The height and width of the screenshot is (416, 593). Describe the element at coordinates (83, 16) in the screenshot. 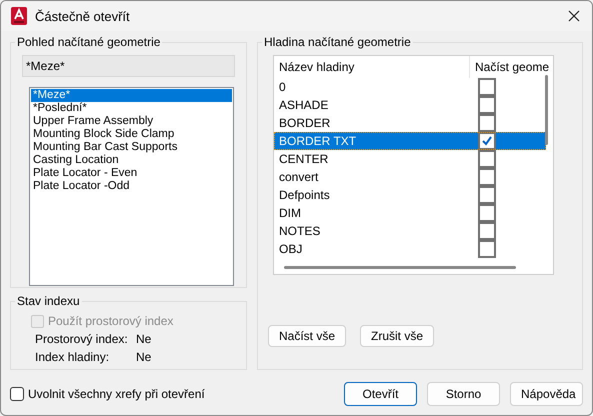

I see `window-title: Částečně otevřít` at that location.